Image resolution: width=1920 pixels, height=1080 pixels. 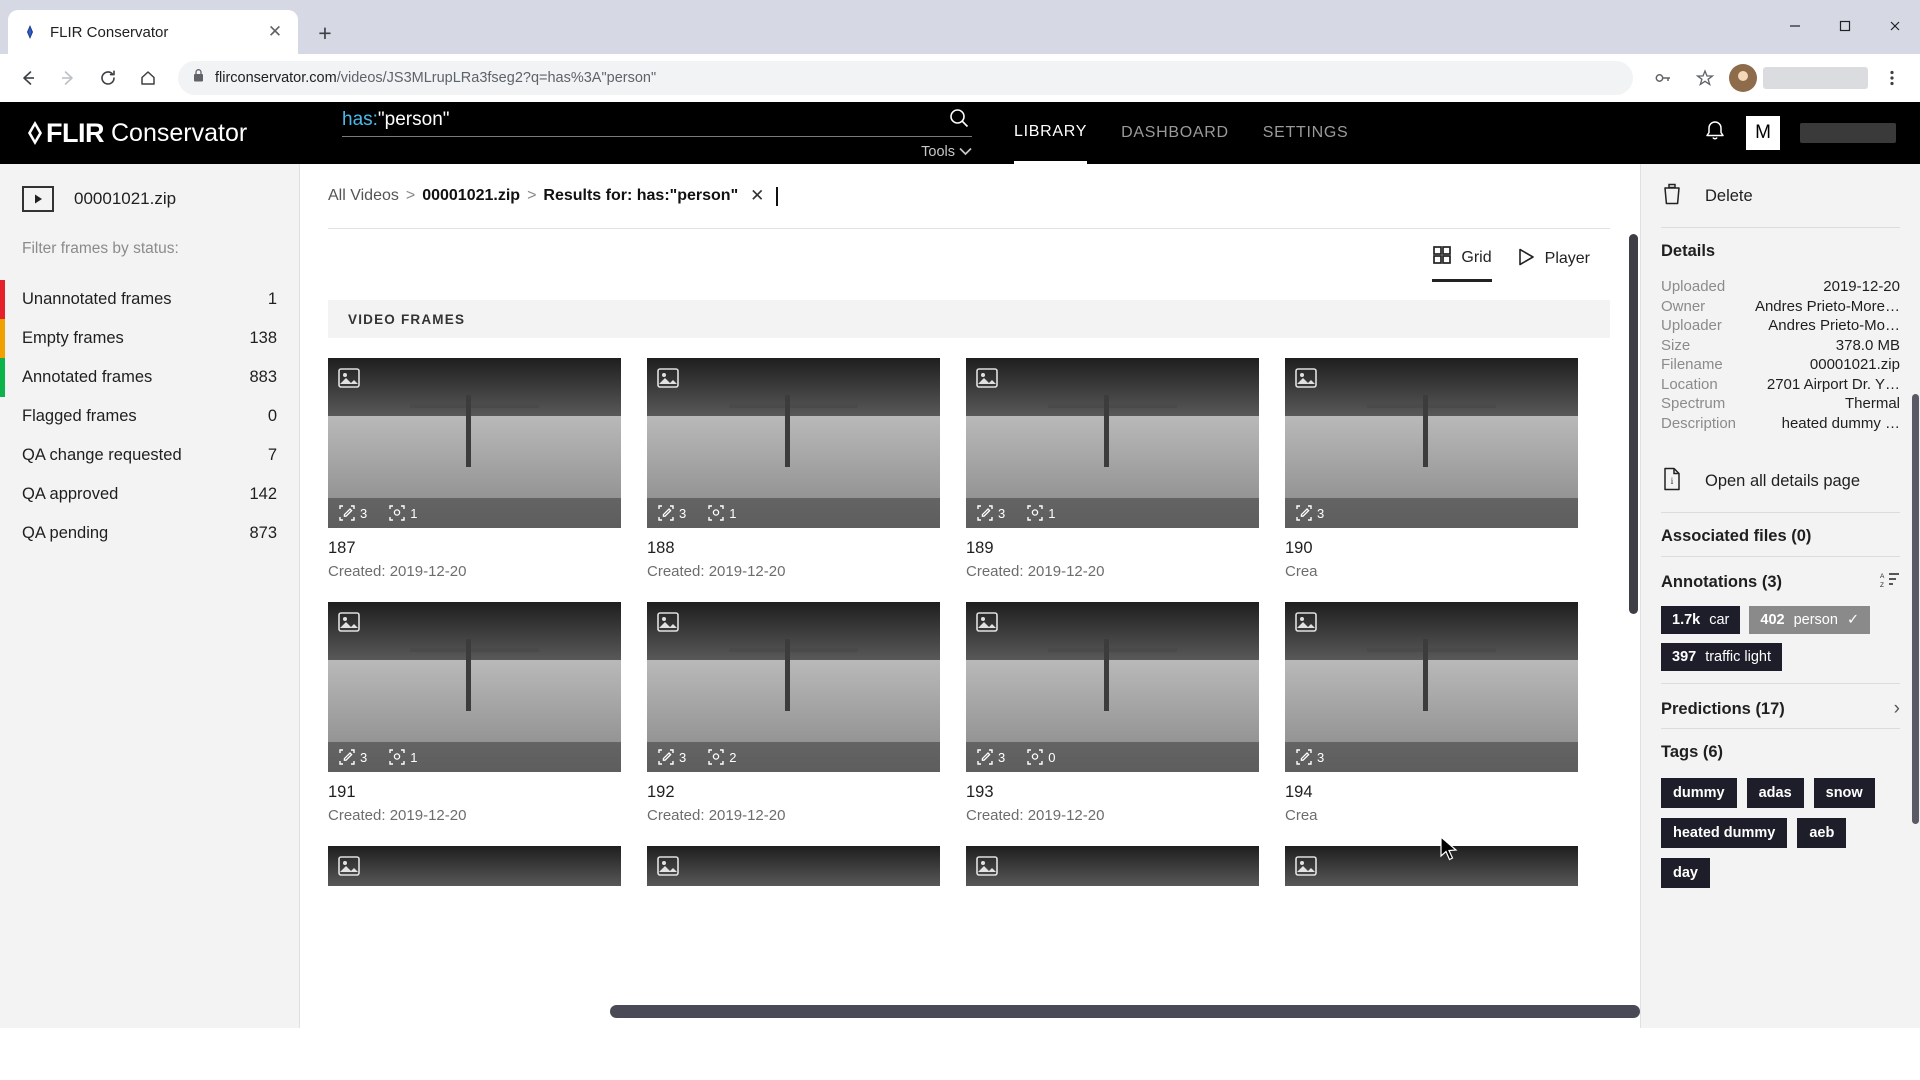 I want to click on frame-card: 3 0 193 Created: 2019-12-20, so click(x=1112, y=713).